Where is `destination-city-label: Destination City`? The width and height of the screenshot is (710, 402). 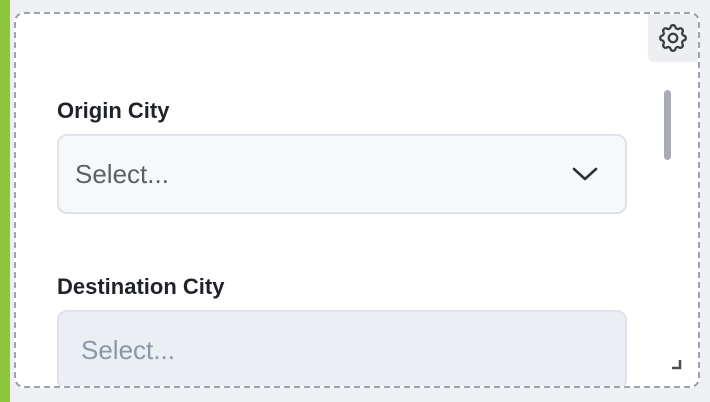
destination-city-label: Destination City is located at coordinates (141, 286).